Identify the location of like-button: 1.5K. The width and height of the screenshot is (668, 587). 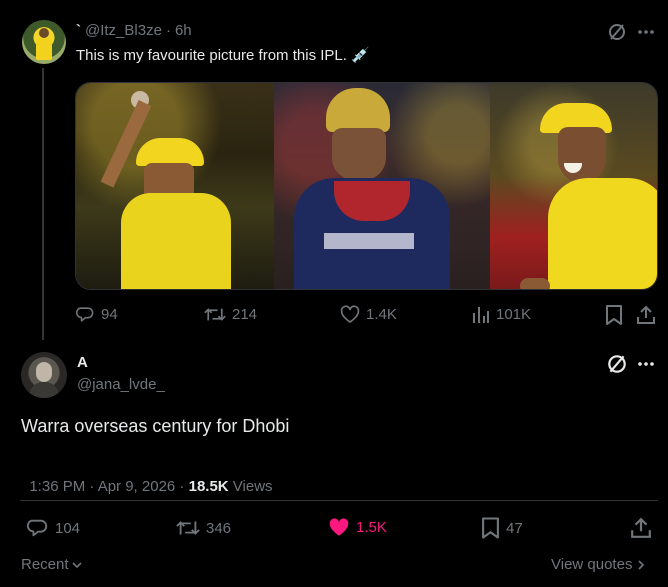
(357, 527).